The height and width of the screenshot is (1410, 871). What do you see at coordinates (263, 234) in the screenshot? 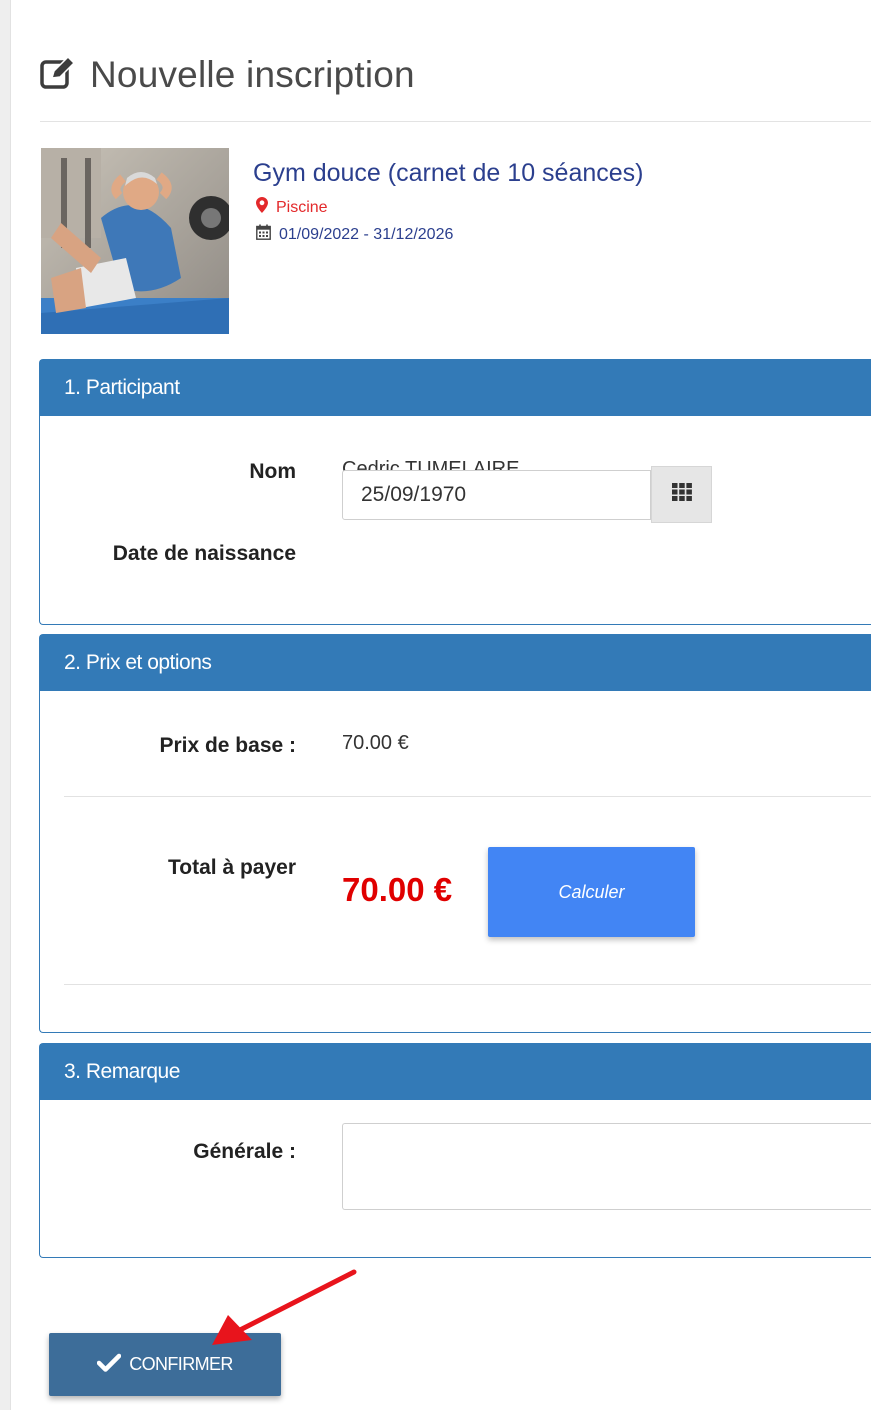
I see `calendar-icon` at bounding box center [263, 234].